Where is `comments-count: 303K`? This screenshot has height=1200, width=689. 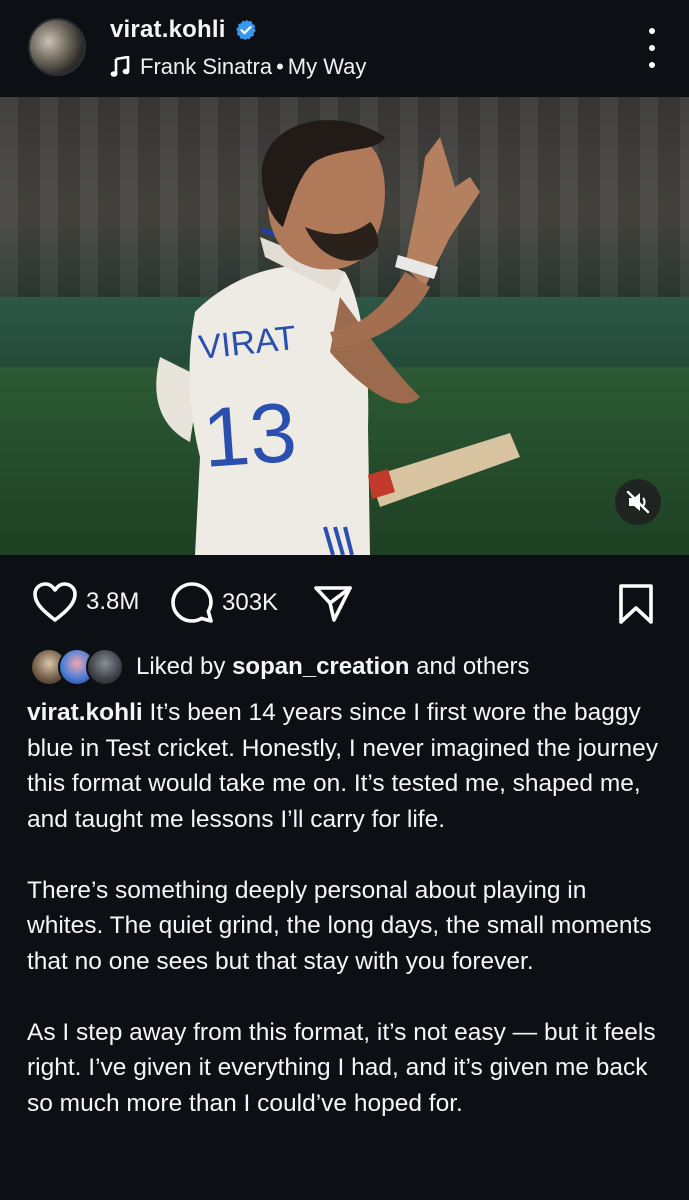
comments-count: 303K is located at coordinates (250, 603).